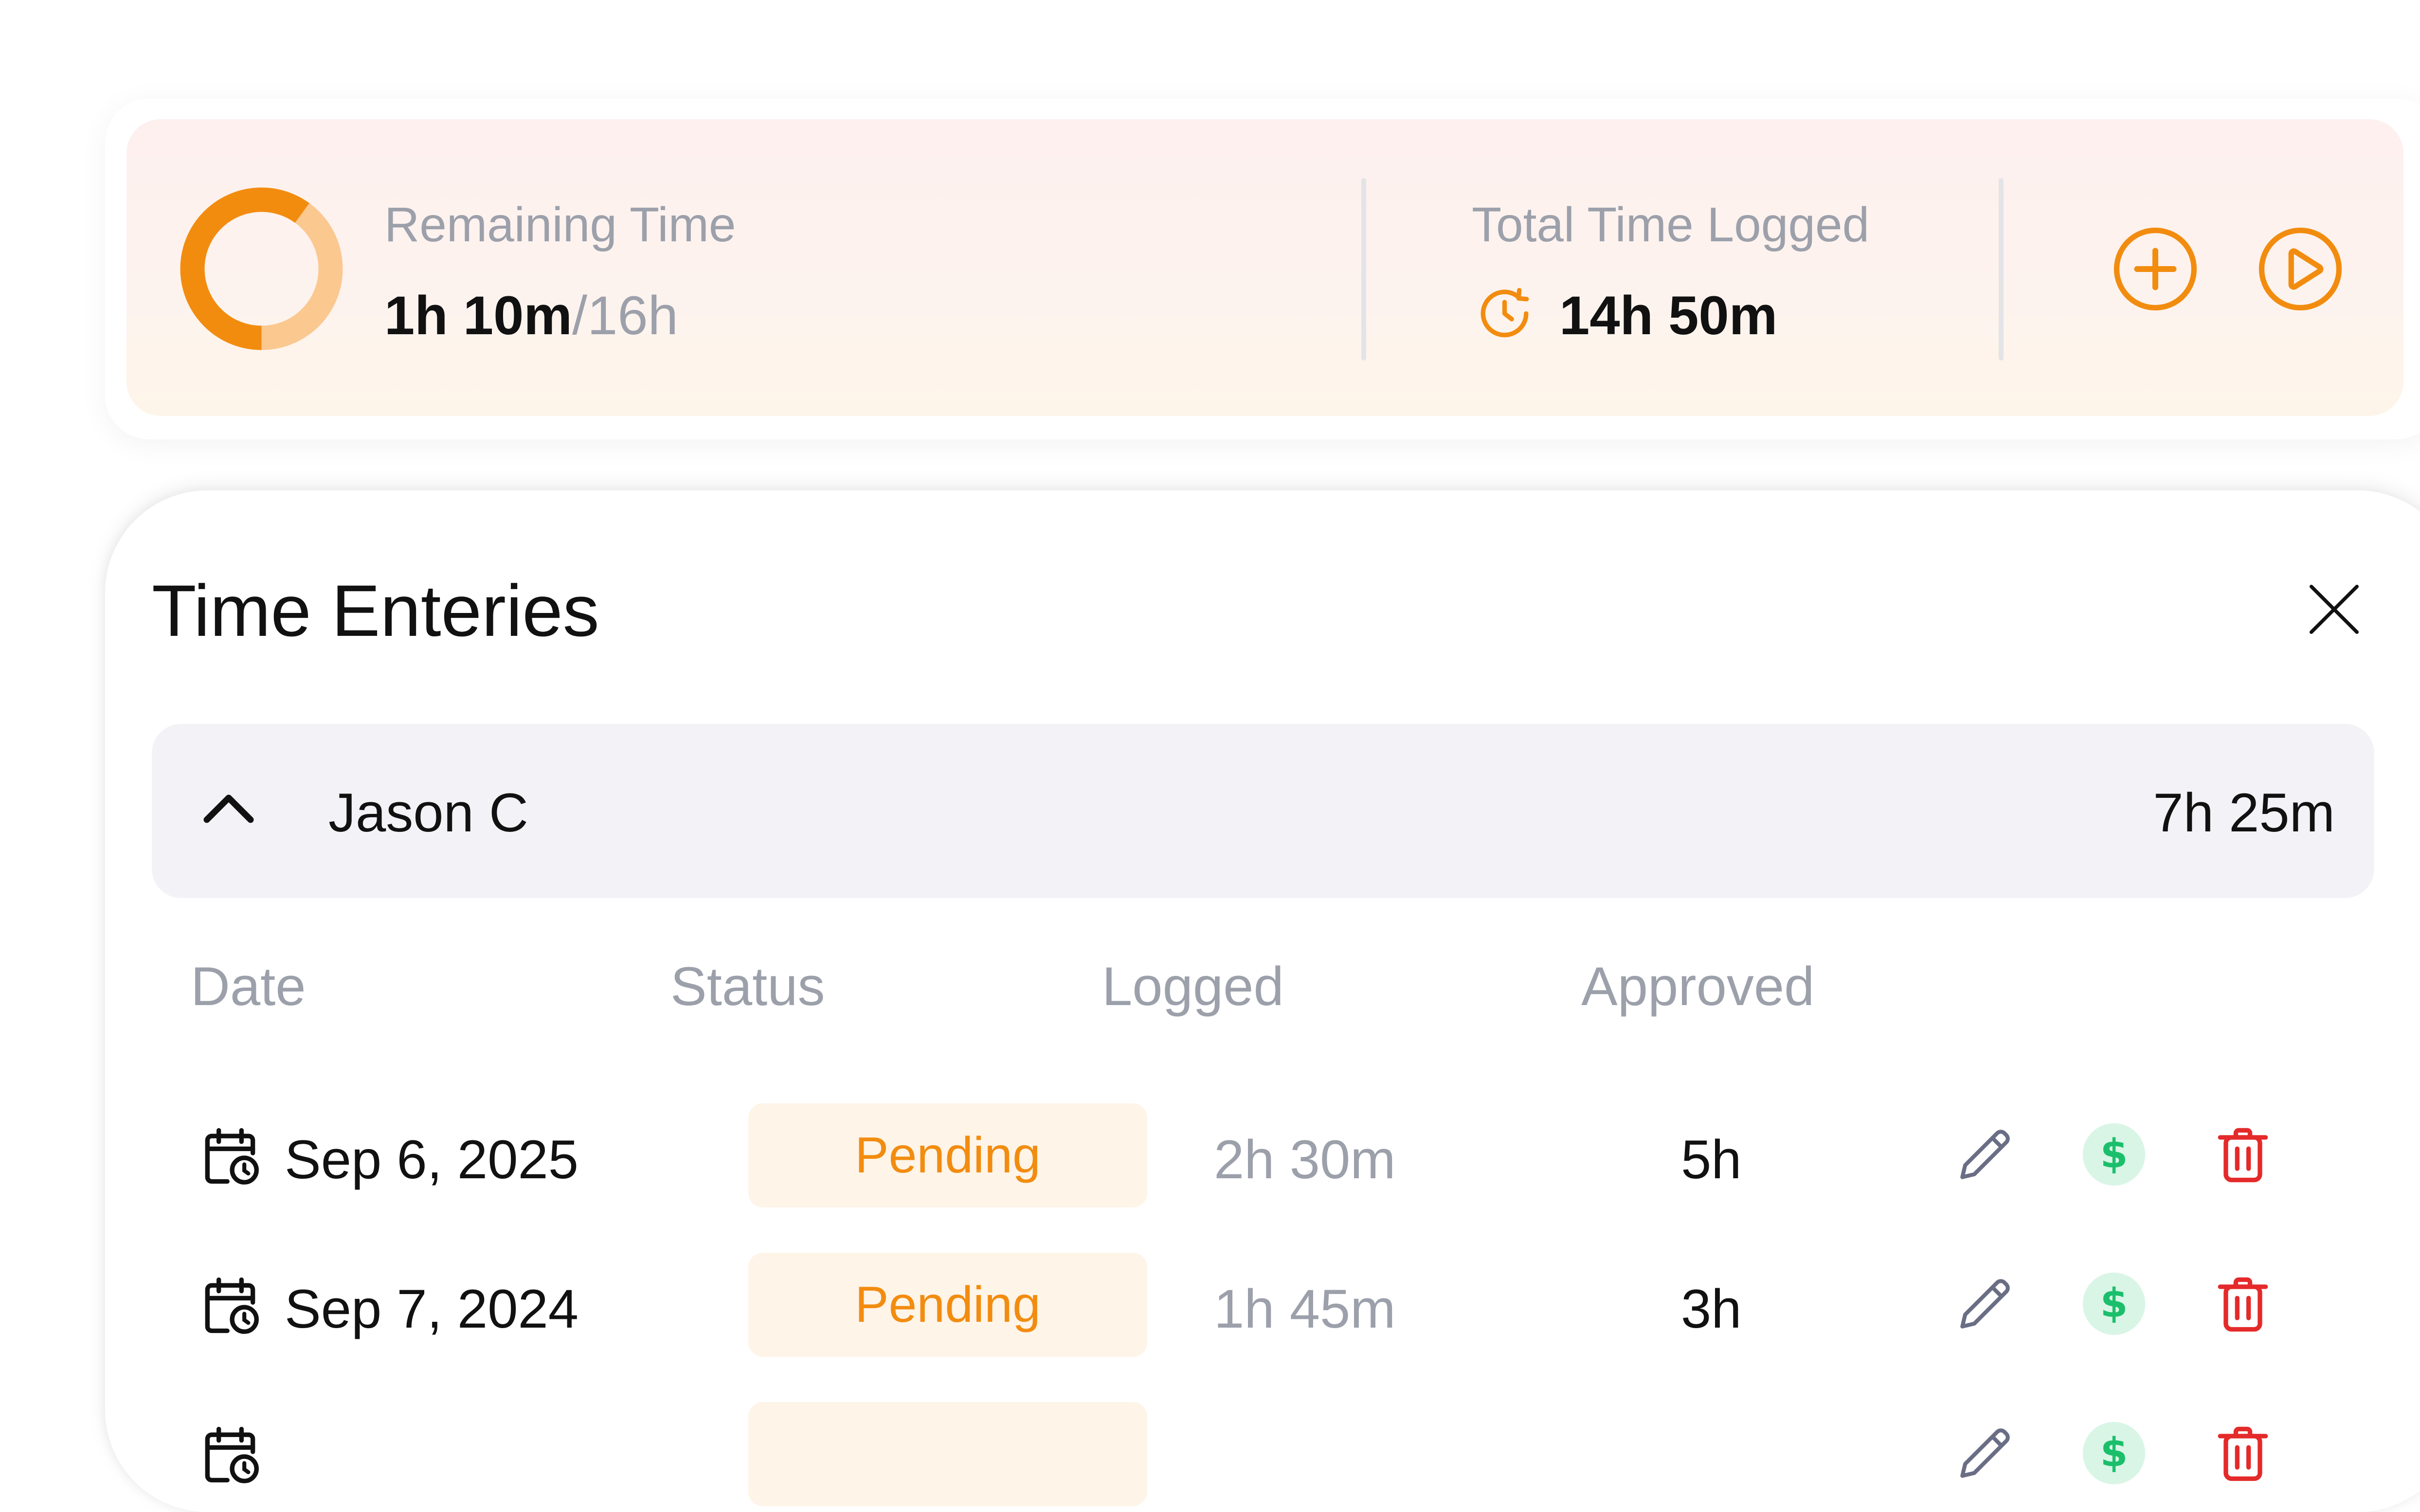 Image resolution: width=2420 pixels, height=1512 pixels. I want to click on row-date: Sep 6, 2025, so click(432, 1159).